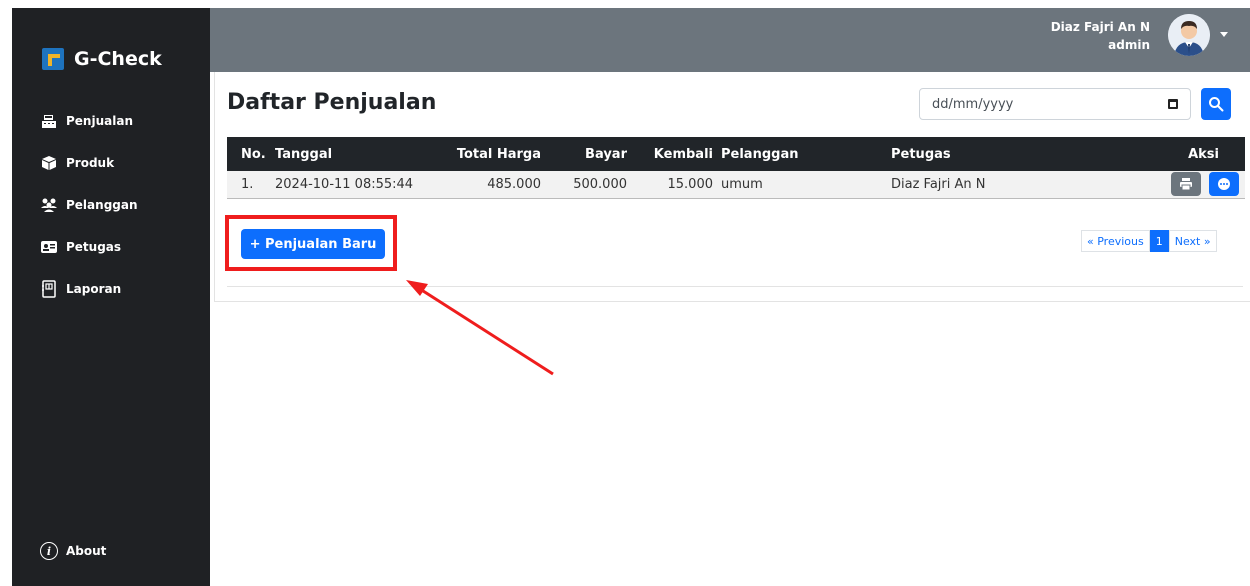 This screenshot has height=586, width=1250. What do you see at coordinates (49, 205) in the screenshot?
I see `users-icon` at bounding box center [49, 205].